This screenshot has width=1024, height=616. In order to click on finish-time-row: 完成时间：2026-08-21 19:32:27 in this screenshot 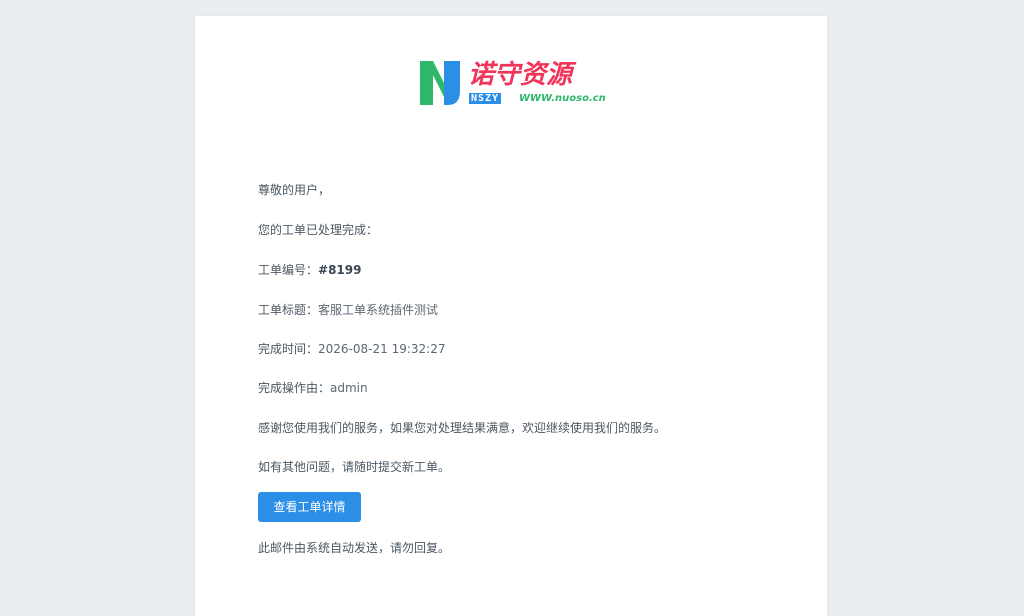, I will do `click(351, 349)`.